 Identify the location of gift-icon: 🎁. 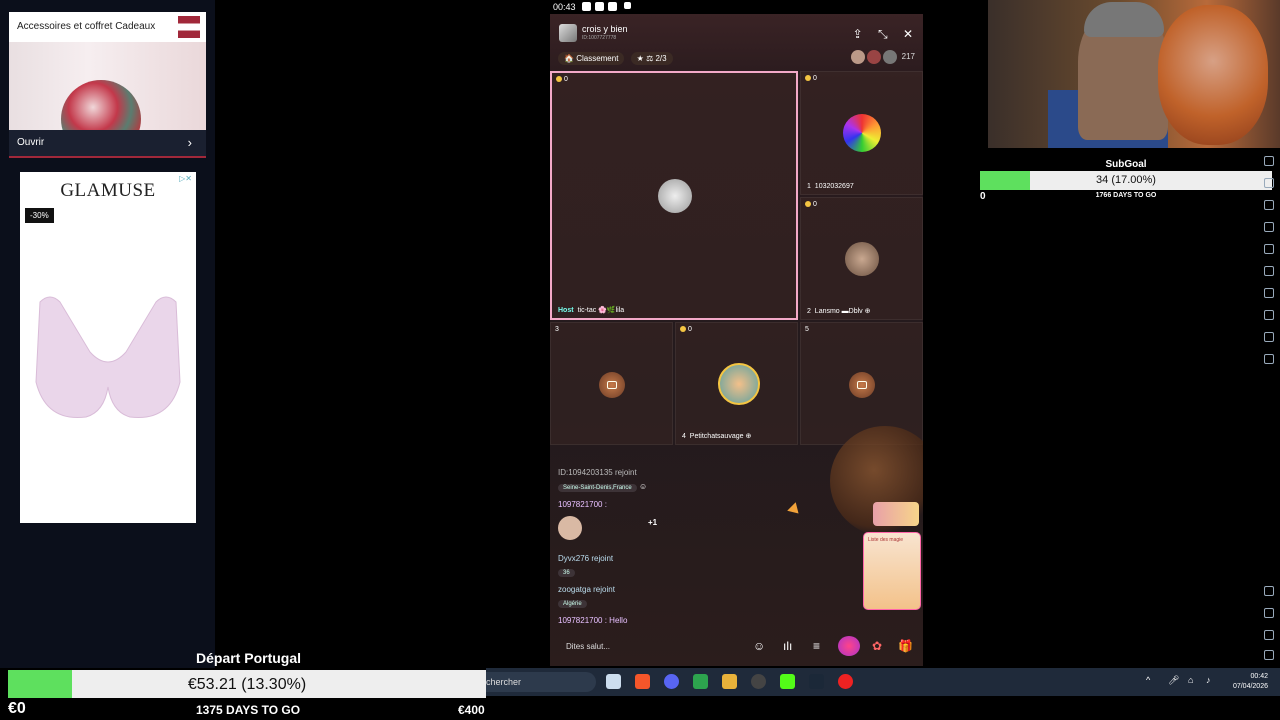
(905, 646).